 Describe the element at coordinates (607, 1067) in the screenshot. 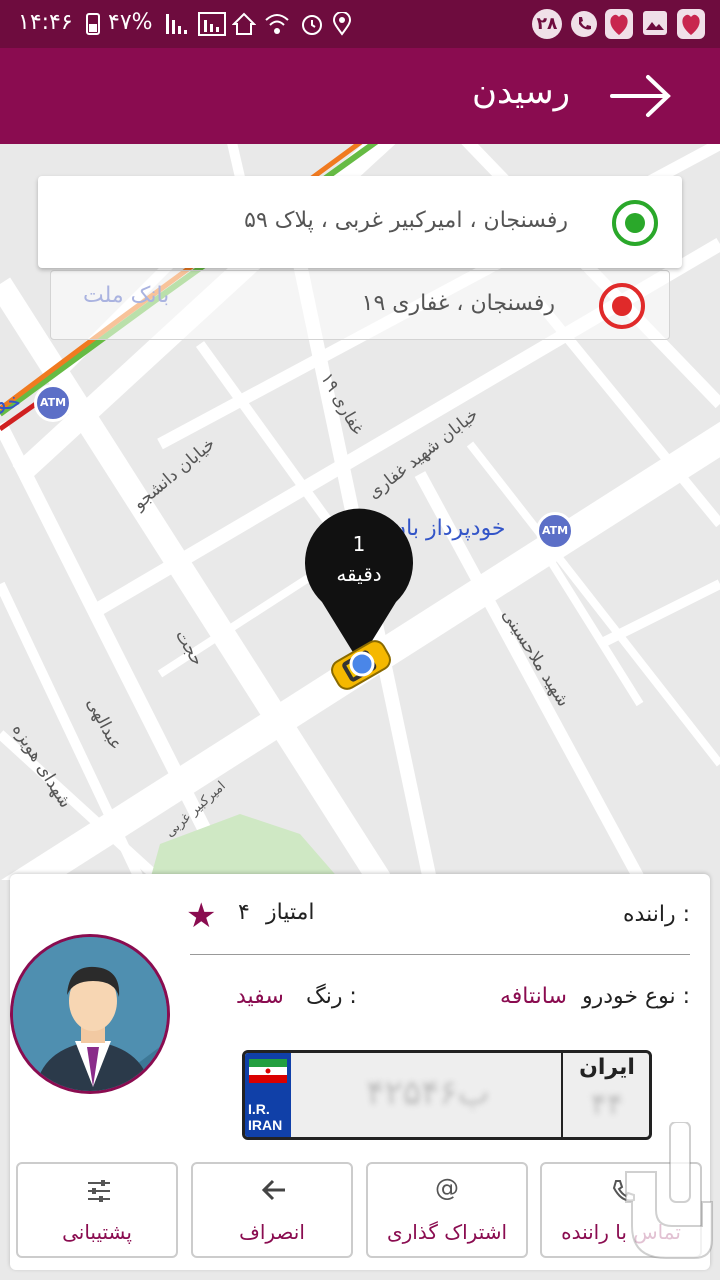

I see `plate-country: ایران` at that location.